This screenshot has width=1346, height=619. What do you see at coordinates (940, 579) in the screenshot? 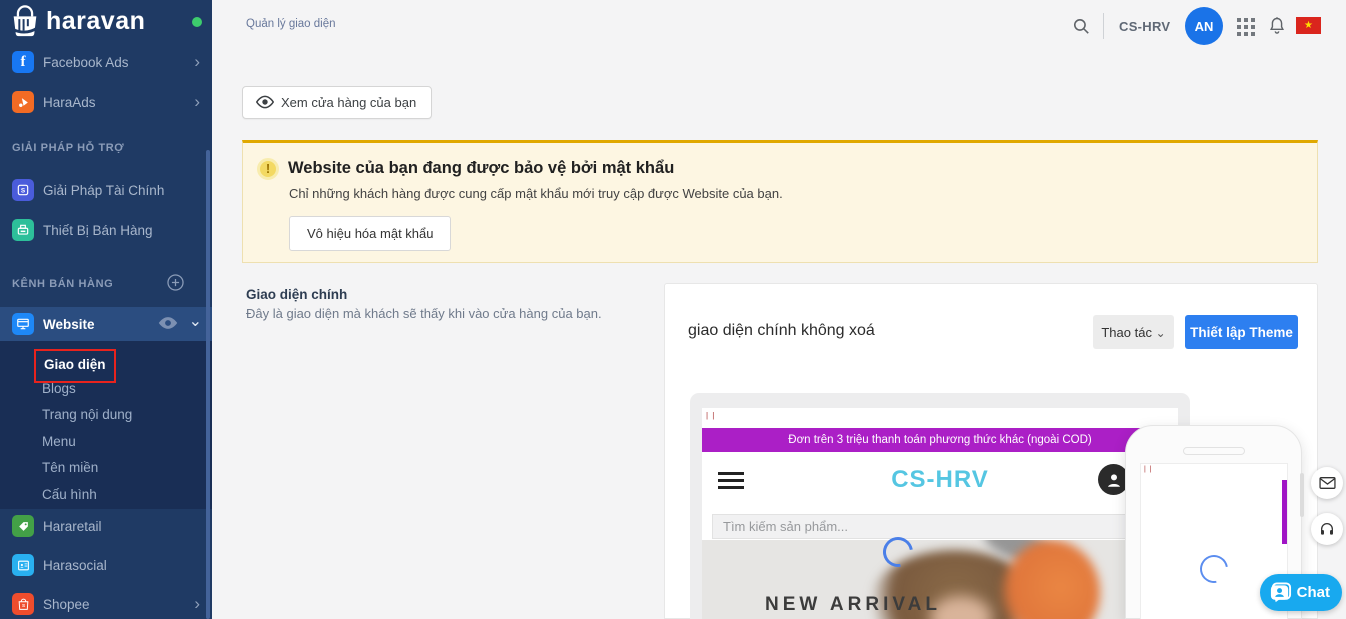
I see `preview-hero: NEW ARRIVAL` at bounding box center [940, 579].